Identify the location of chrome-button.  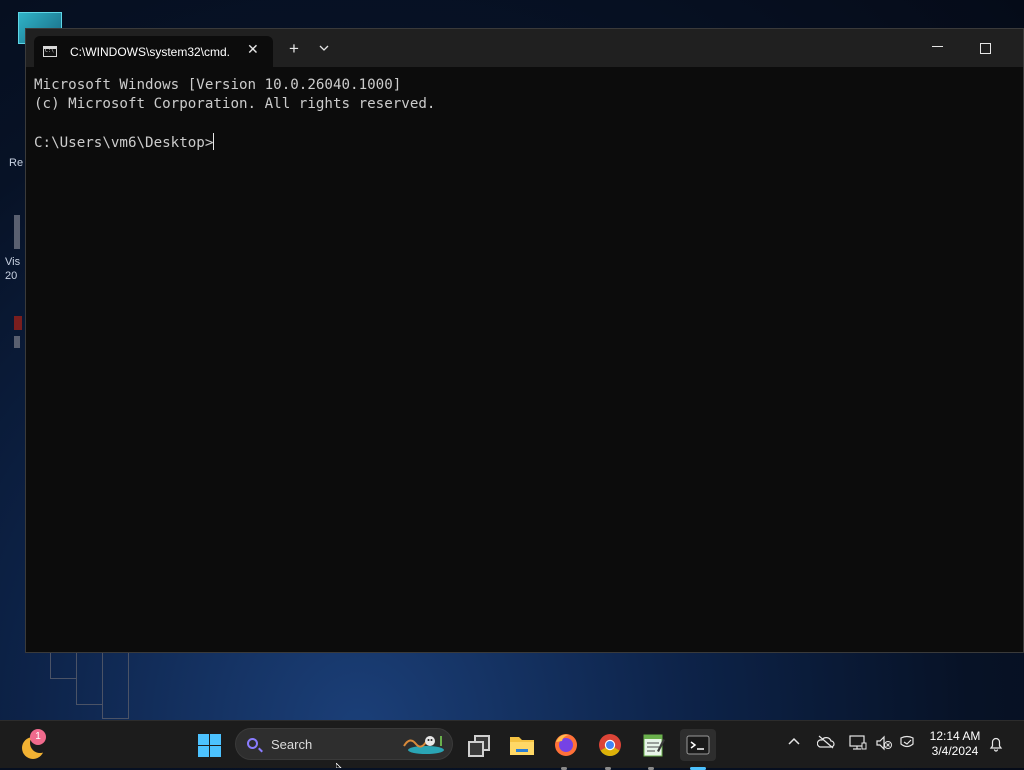
(610, 749).